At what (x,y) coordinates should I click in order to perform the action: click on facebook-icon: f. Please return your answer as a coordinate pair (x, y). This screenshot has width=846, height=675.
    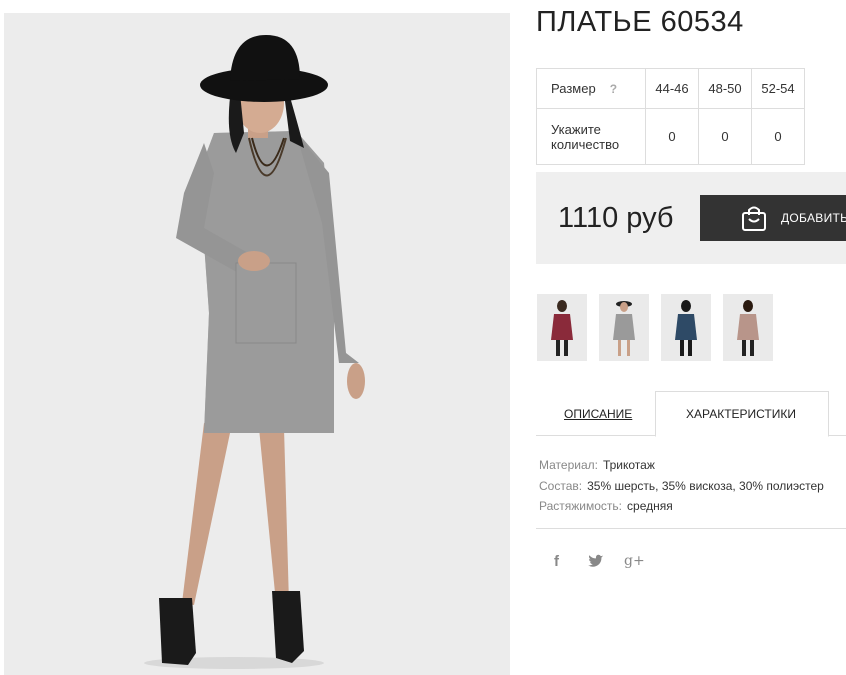
    Looking at the image, I should click on (556, 561).